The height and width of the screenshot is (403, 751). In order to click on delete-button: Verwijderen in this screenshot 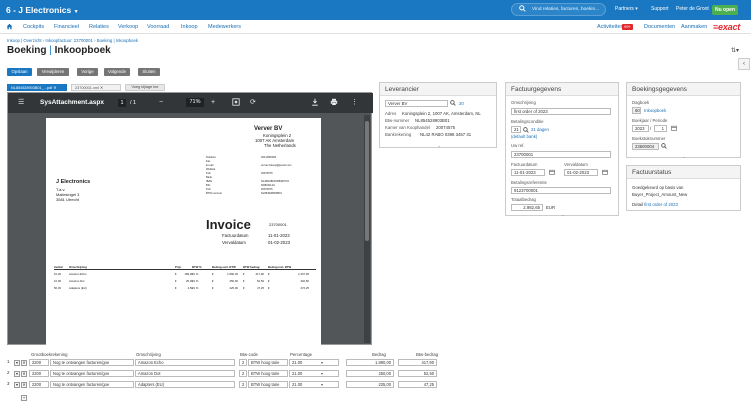, I will do `click(53, 72)`.